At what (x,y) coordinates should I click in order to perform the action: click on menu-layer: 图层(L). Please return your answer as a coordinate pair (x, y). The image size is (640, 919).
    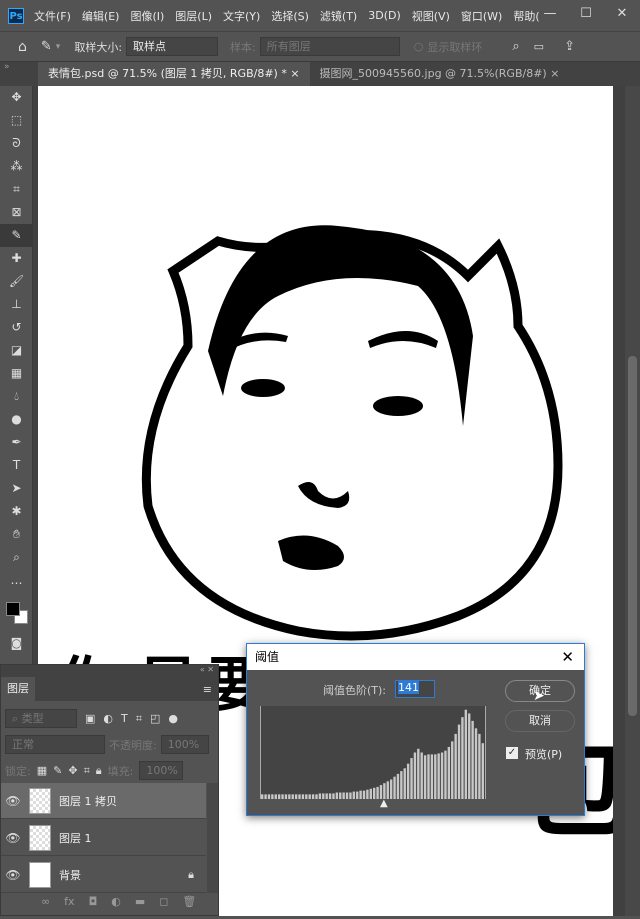
    Looking at the image, I should click on (193, 16).